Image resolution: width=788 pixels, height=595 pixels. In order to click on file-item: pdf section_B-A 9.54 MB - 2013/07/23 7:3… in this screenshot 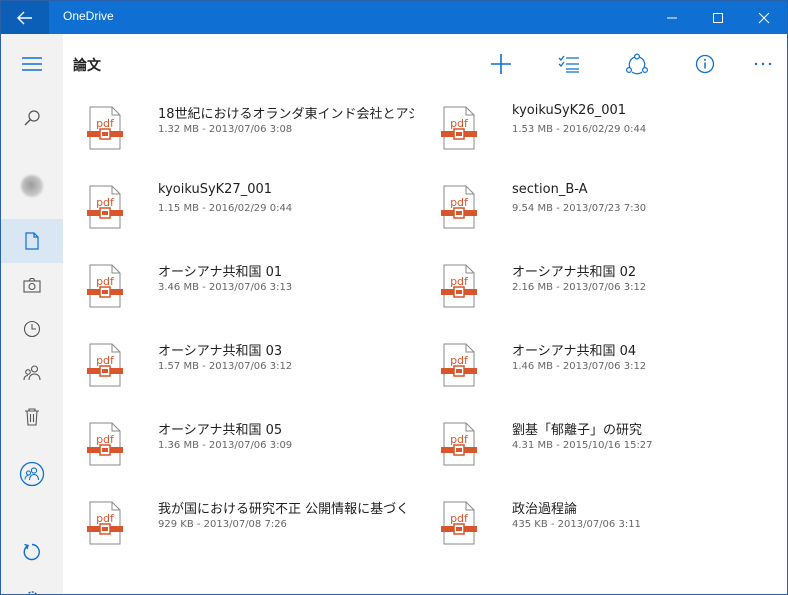, I will do `click(587, 203)`.